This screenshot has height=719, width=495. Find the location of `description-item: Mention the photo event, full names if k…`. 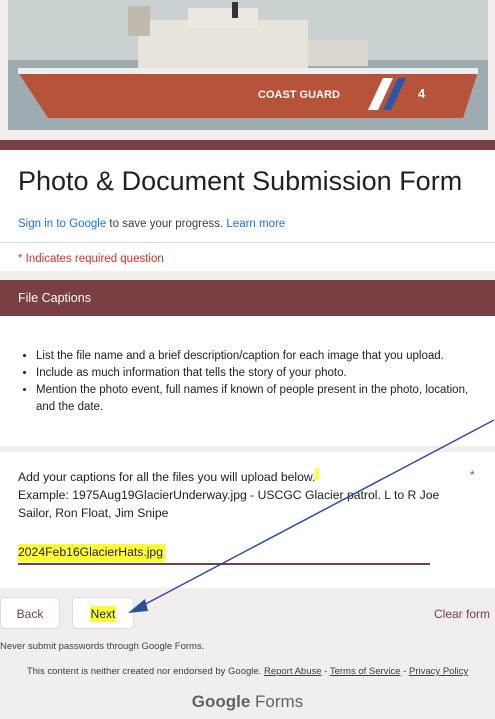

description-item: Mention the photo event, full names if k… is located at coordinates (260, 399).